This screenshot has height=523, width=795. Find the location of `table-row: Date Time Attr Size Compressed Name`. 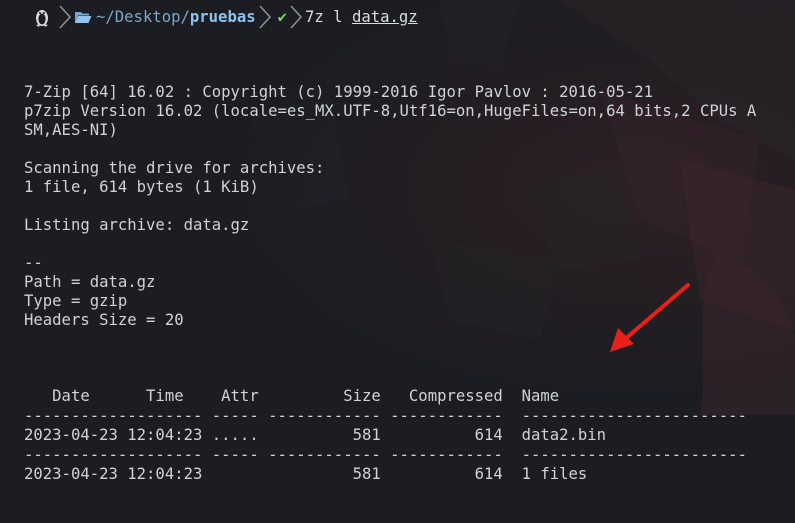

table-row: Date Time Attr Size Compressed Name is located at coordinates (292, 396).